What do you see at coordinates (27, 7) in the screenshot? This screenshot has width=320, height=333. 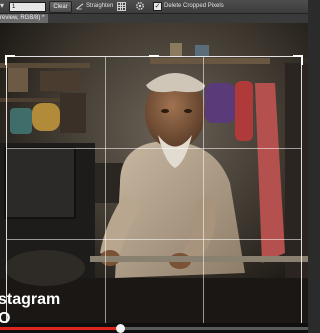 I see `ratio-value-field: 1` at bounding box center [27, 7].